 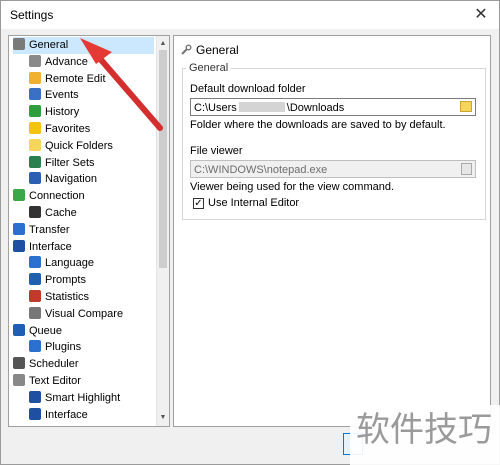 What do you see at coordinates (96, 51) in the screenshot?
I see `arrow-head` at bounding box center [96, 51].